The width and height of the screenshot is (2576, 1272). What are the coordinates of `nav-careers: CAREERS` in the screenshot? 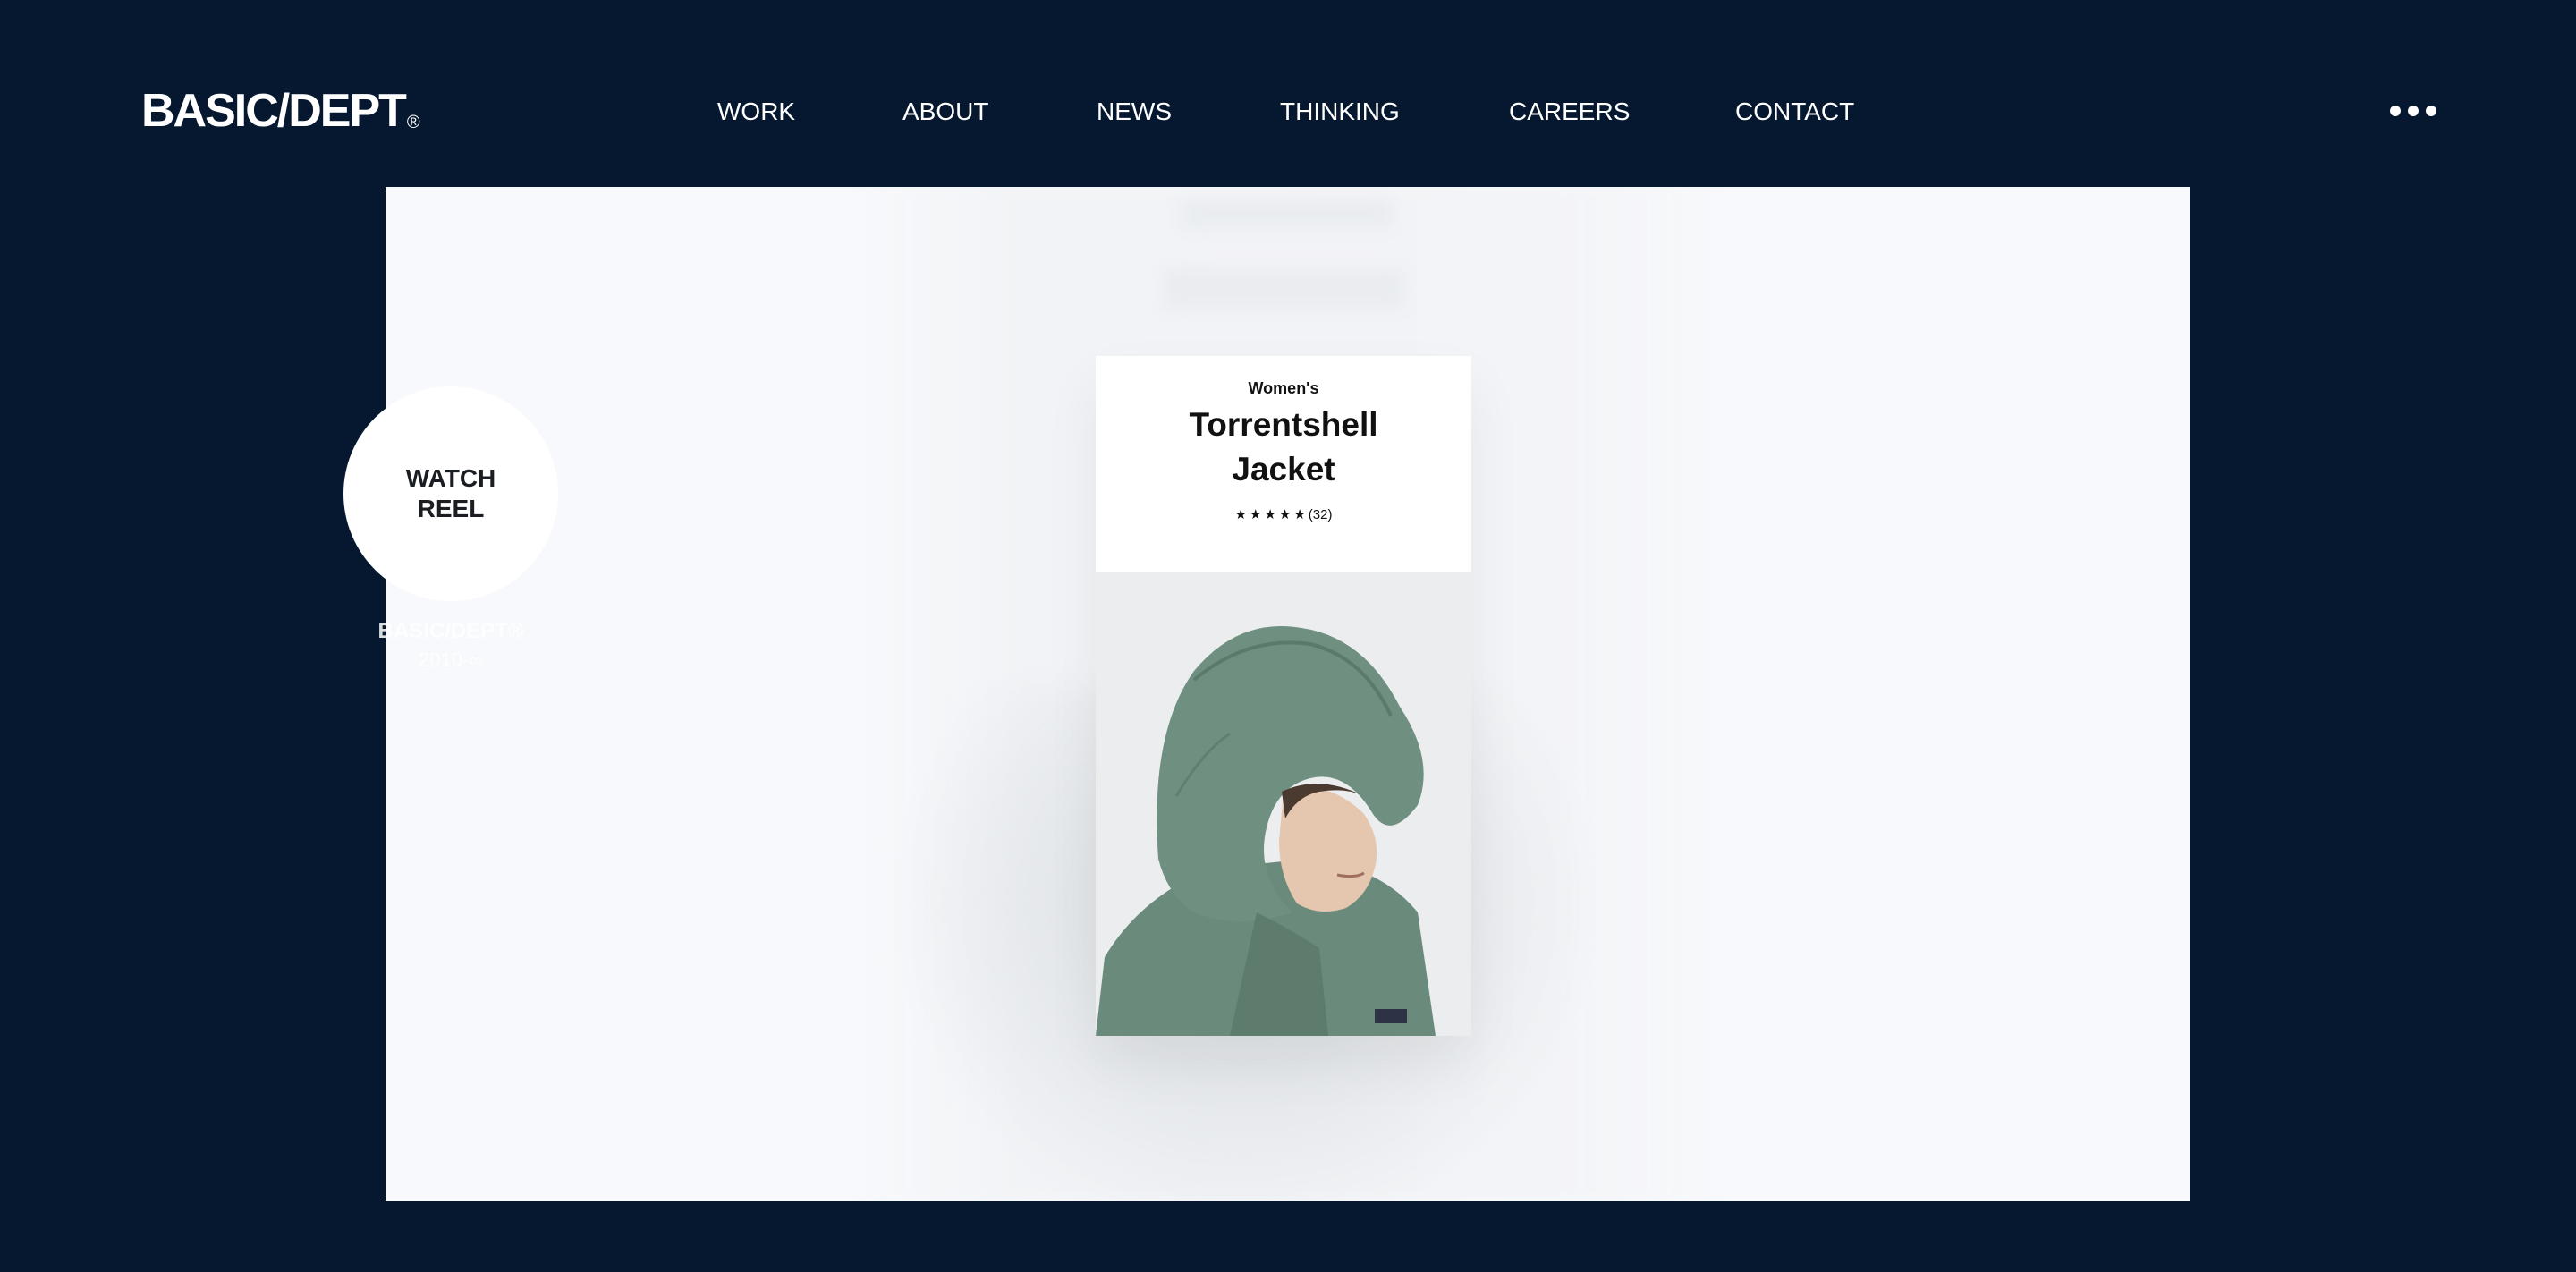 It's located at (1569, 112).